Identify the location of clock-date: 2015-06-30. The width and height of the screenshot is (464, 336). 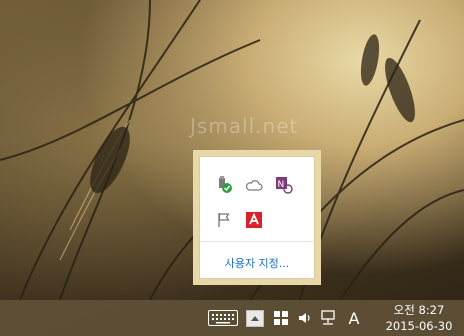
(419, 326).